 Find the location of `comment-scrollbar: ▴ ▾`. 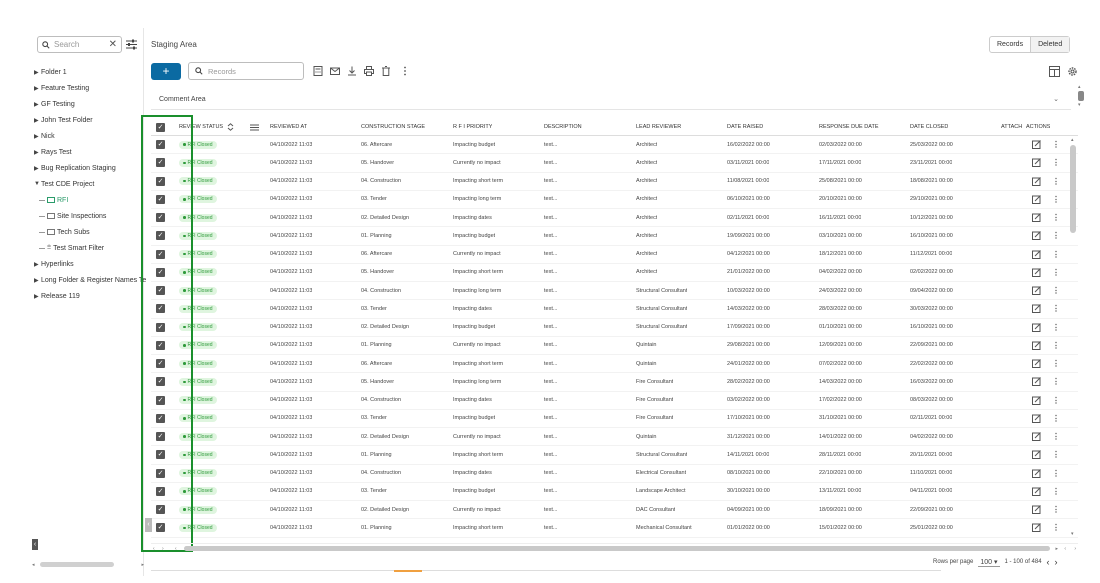

comment-scrollbar: ▴ ▾ is located at coordinates (1081, 96).